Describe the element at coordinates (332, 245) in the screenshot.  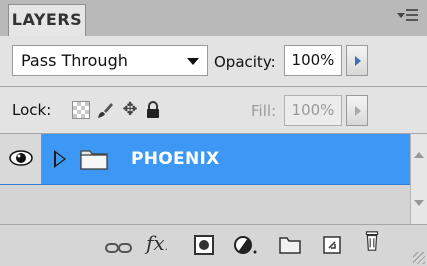
I see `new-layer-icon` at that location.